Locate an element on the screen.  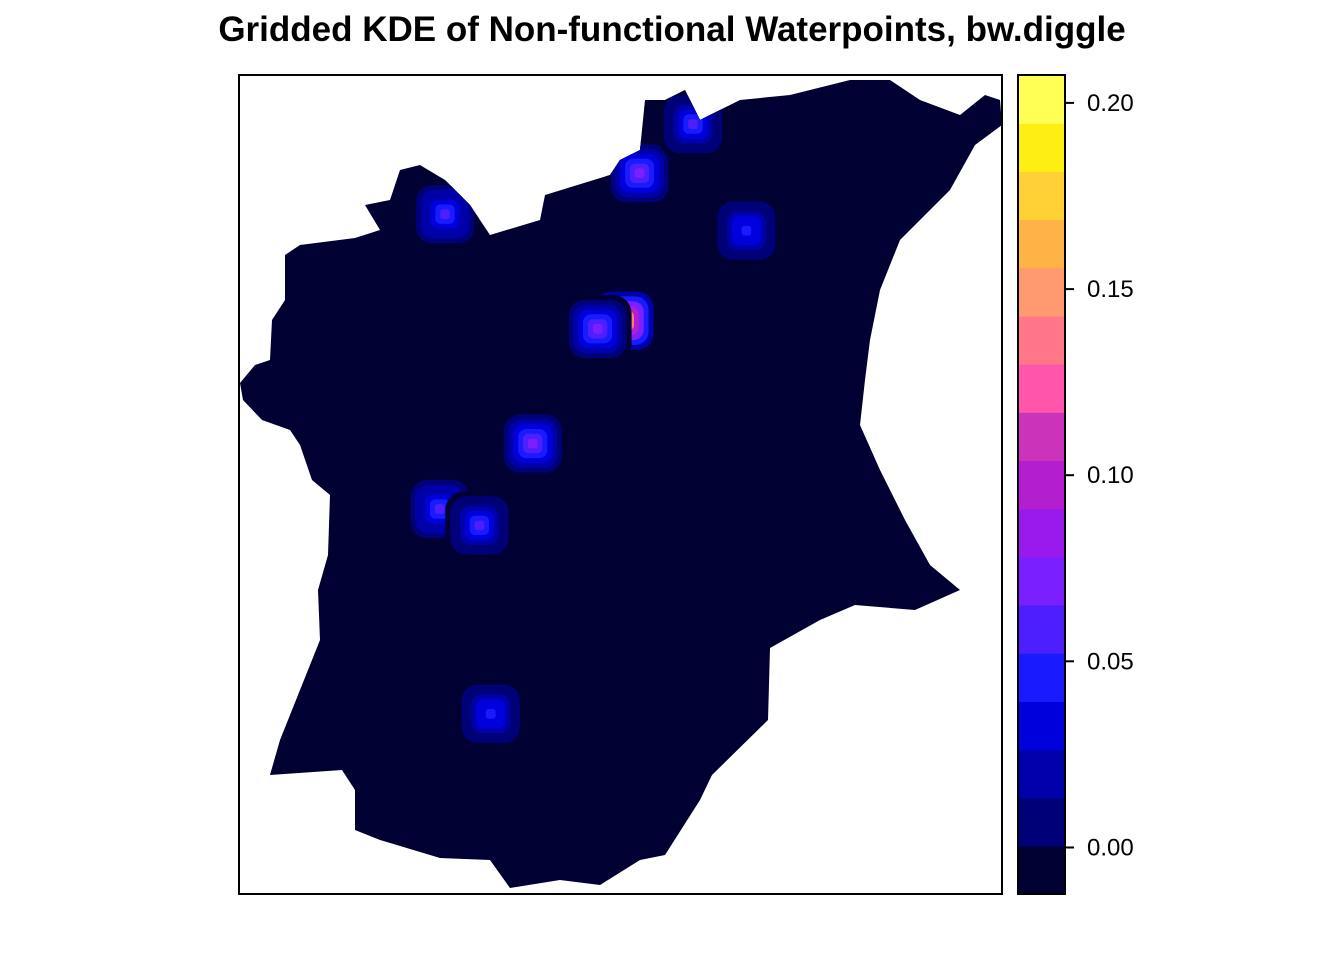
legend-tick-label: 0.10 is located at coordinates (1110, 475).